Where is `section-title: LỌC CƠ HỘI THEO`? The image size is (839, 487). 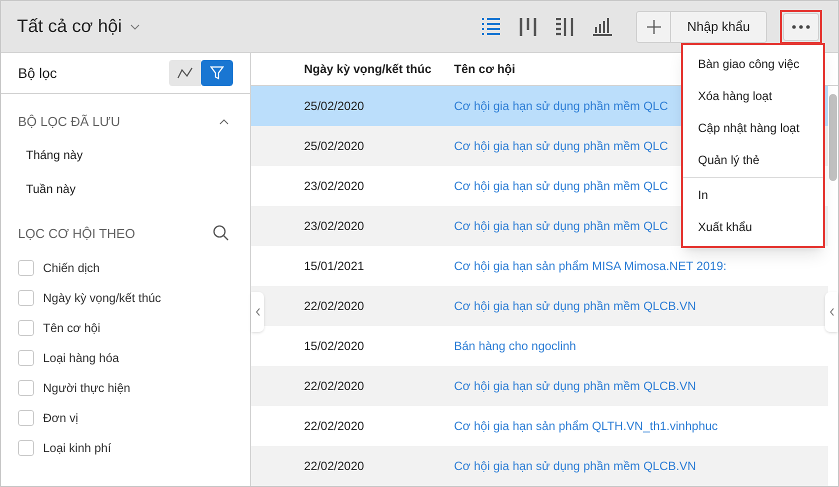 section-title: LỌC CƠ HỘI THEO is located at coordinates (77, 233).